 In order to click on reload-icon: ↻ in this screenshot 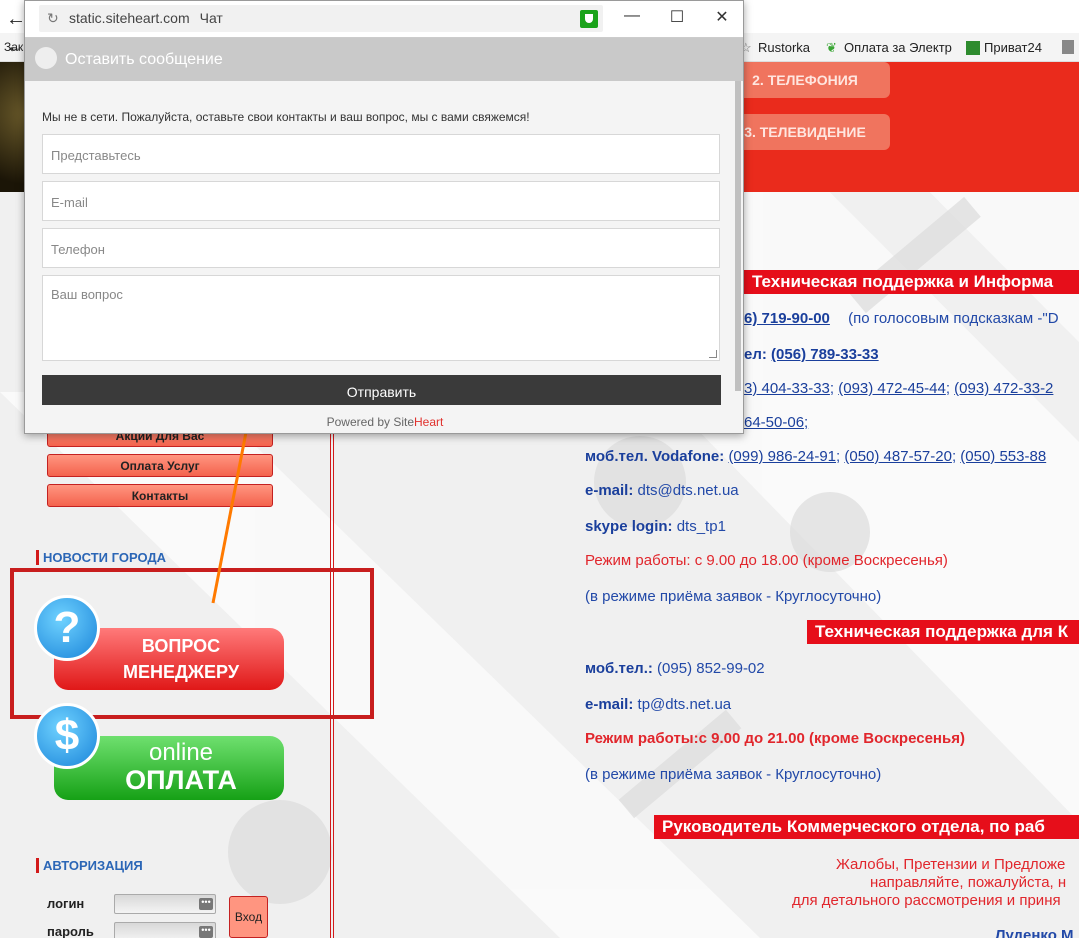, I will do `click(53, 18)`.